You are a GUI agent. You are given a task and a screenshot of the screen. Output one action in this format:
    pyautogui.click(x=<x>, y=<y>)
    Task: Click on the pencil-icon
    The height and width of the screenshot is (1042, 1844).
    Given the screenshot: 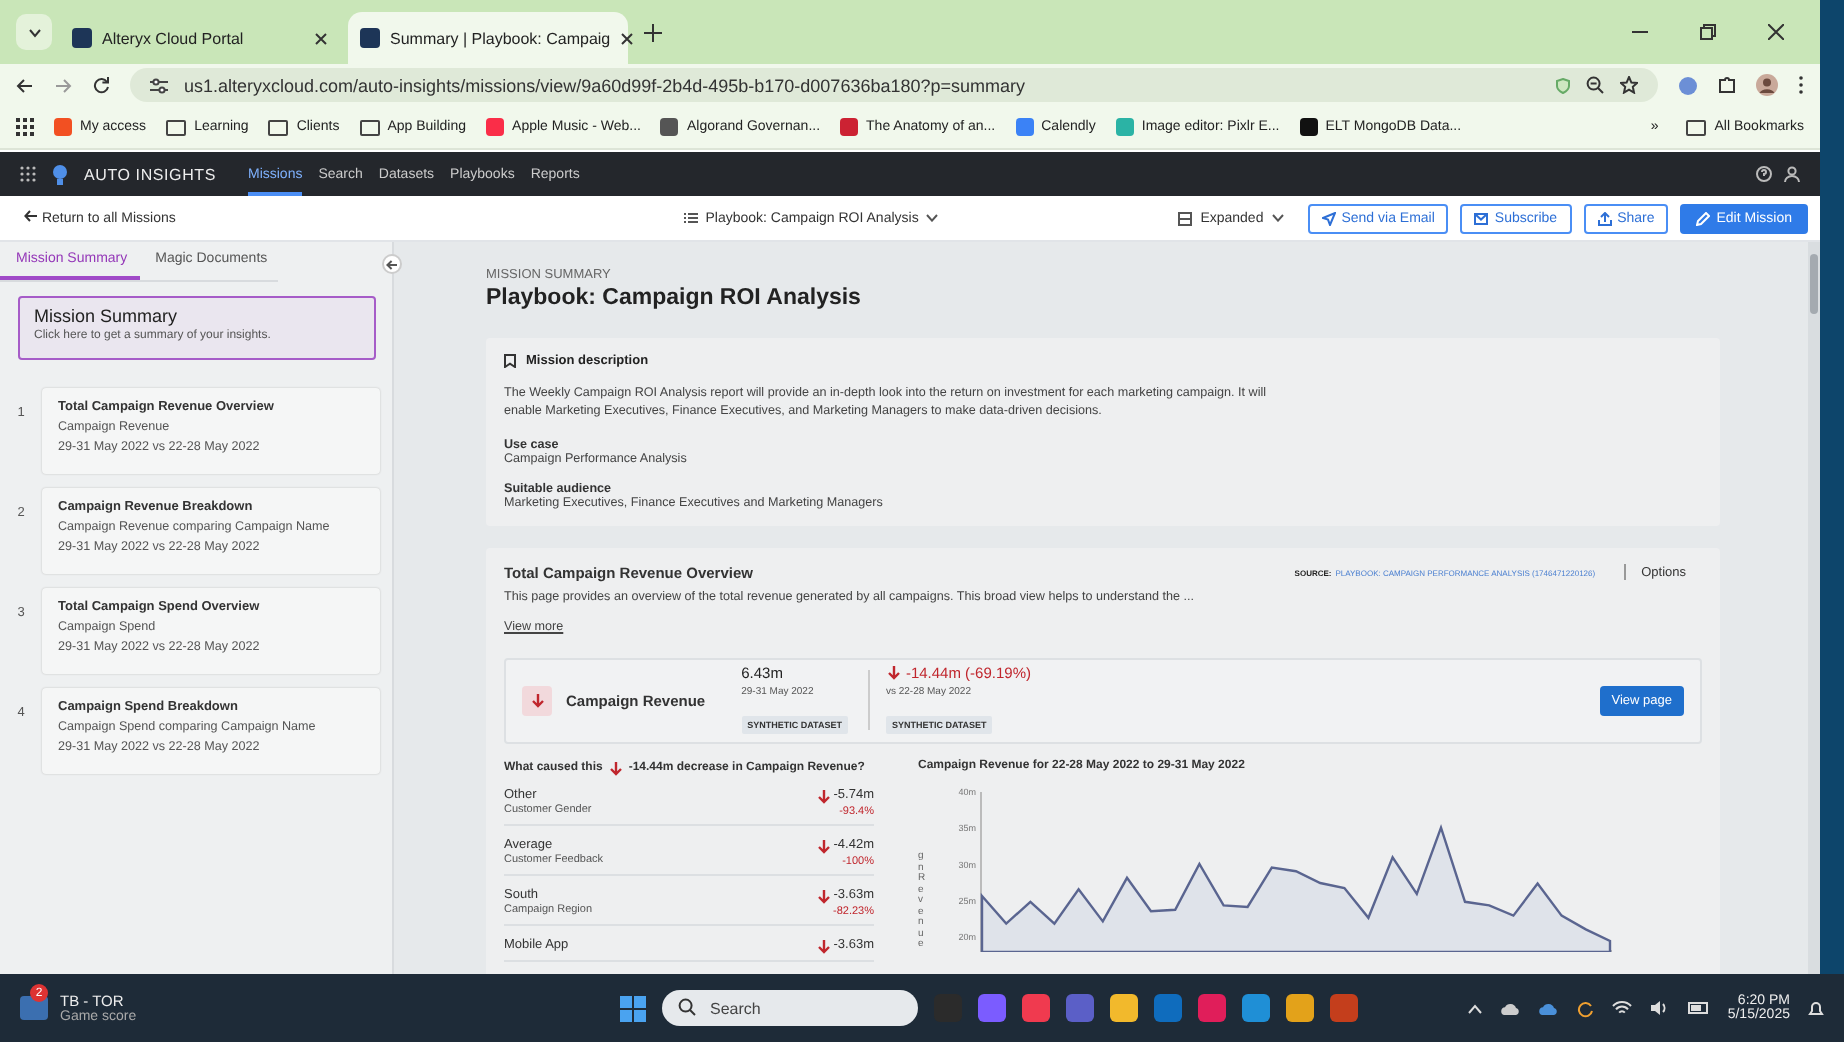 What is the action you would take?
    pyautogui.click(x=1703, y=218)
    